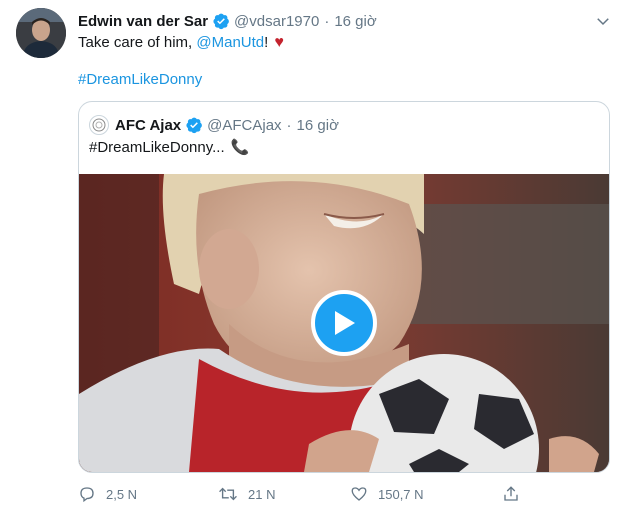 The image size is (630, 520). I want to click on heart-icon, so click(359, 494).